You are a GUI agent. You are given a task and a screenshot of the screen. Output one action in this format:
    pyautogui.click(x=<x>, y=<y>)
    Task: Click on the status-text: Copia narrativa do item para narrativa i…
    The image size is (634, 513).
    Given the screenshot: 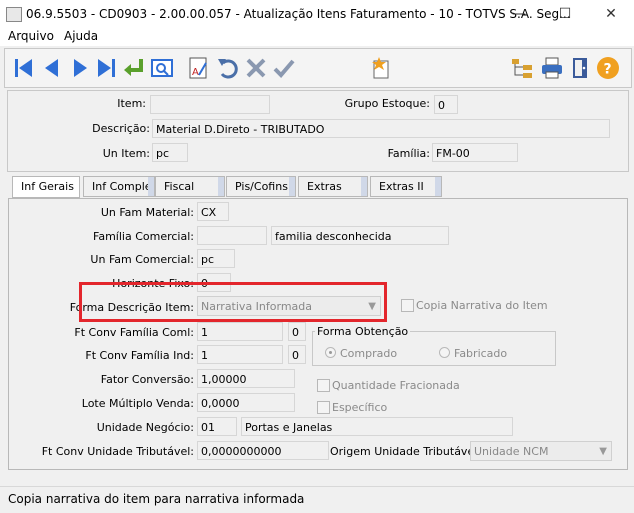 What is the action you would take?
    pyautogui.click(x=156, y=499)
    